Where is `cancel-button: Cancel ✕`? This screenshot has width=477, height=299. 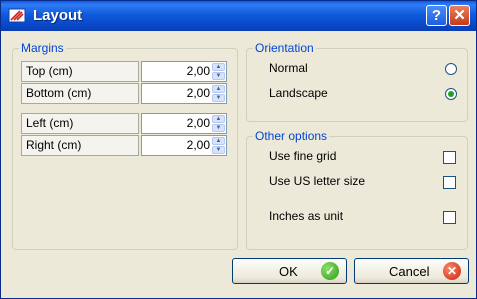 cancel-button: Cancel ✕ is located at coordinates (411, 271).